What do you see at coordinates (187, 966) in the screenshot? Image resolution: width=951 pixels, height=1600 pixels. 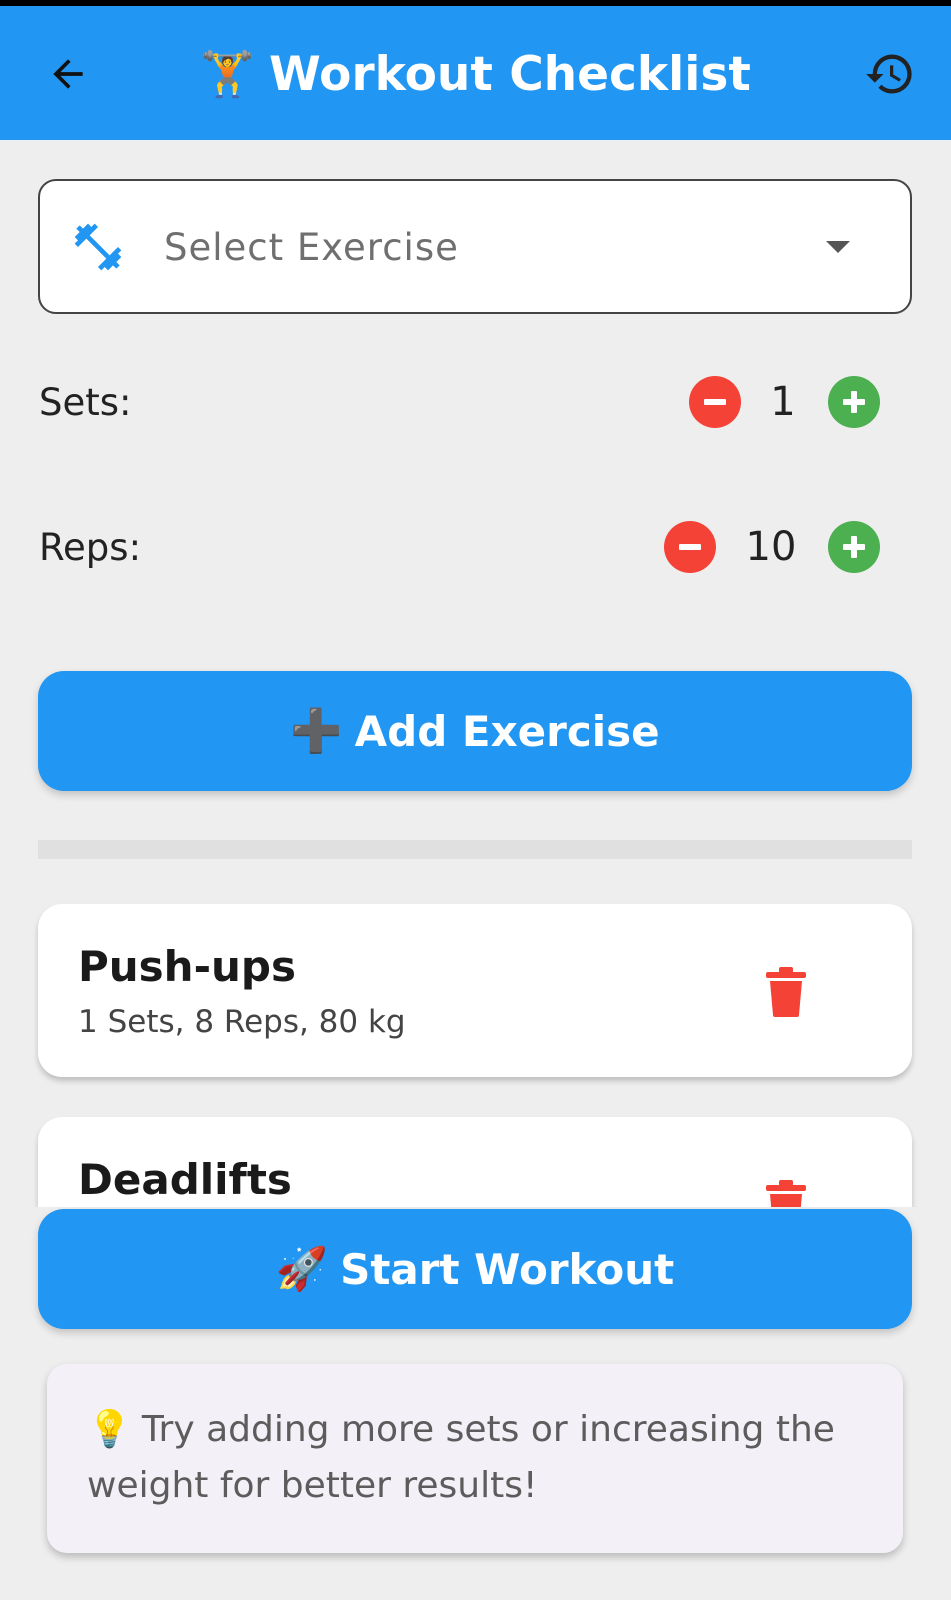 I see `exercise-name: Push-ups` at bounding box center [187, 966].